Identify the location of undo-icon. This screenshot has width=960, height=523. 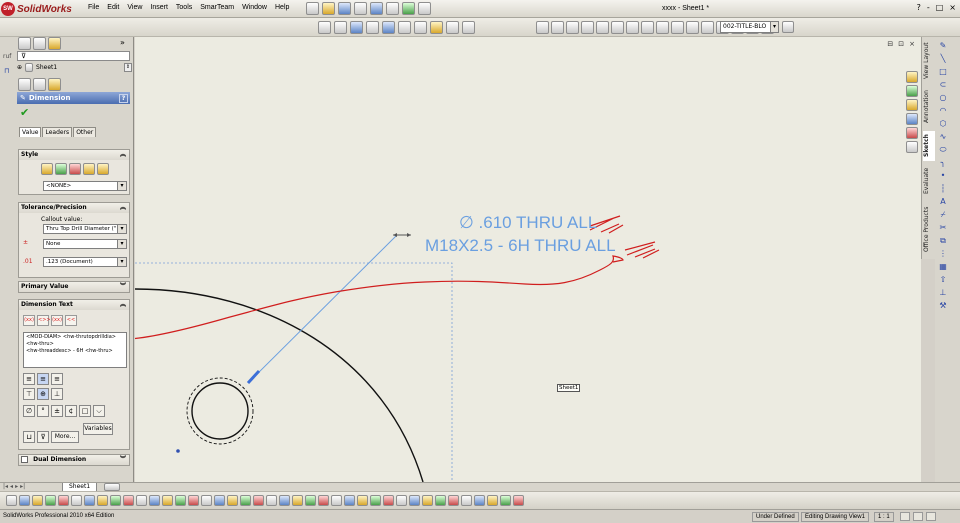
(376, 8).